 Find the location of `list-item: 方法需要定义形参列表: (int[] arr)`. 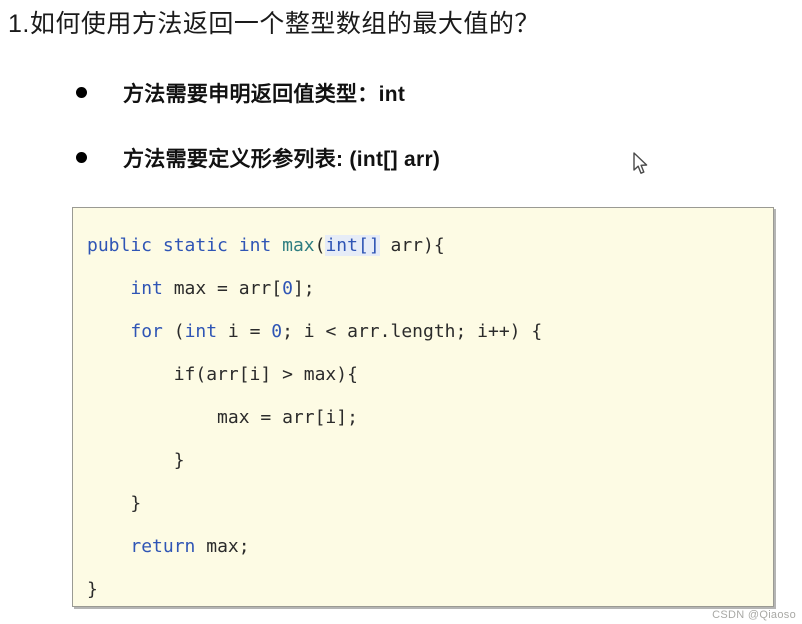

list-item: 方法需要定义形参列表: (int[] arr) is located at coordinates (396, 175).